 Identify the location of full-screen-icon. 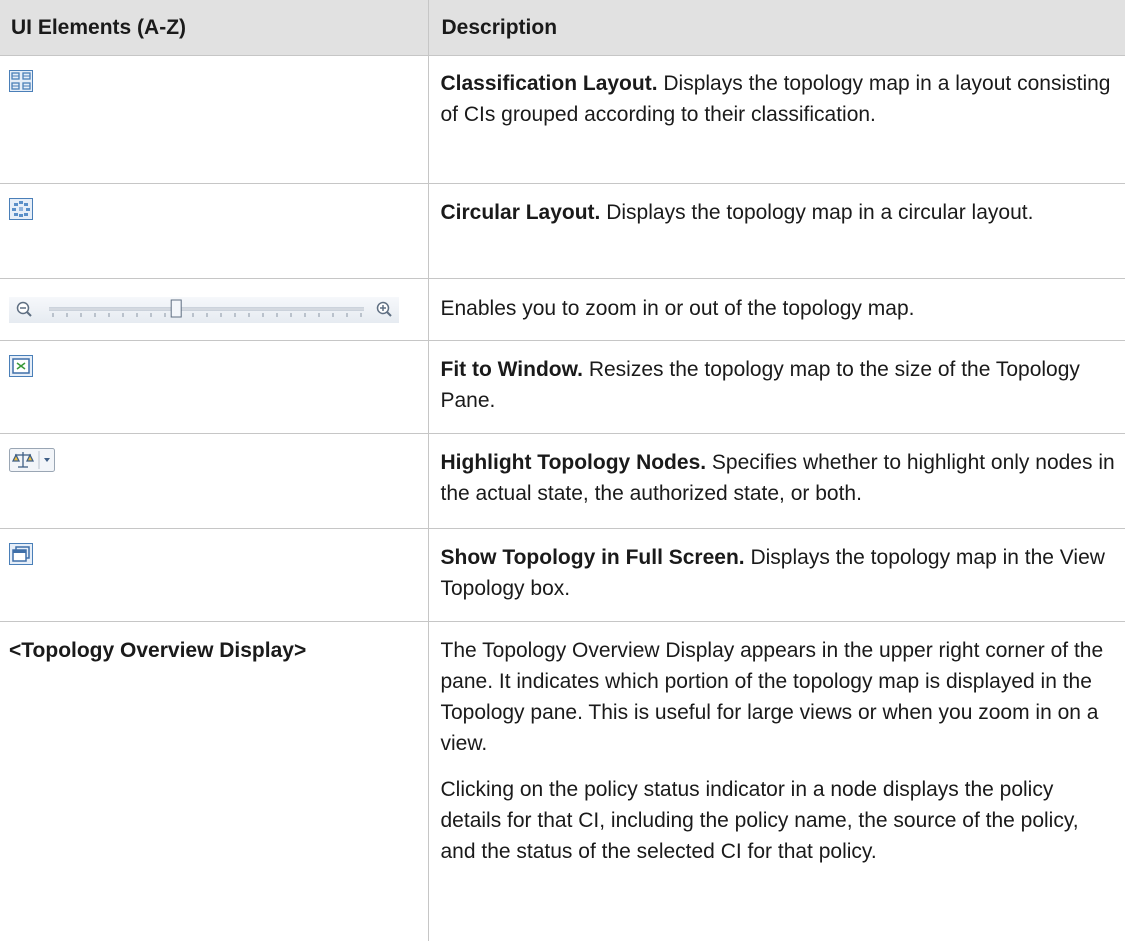
(21, 553).